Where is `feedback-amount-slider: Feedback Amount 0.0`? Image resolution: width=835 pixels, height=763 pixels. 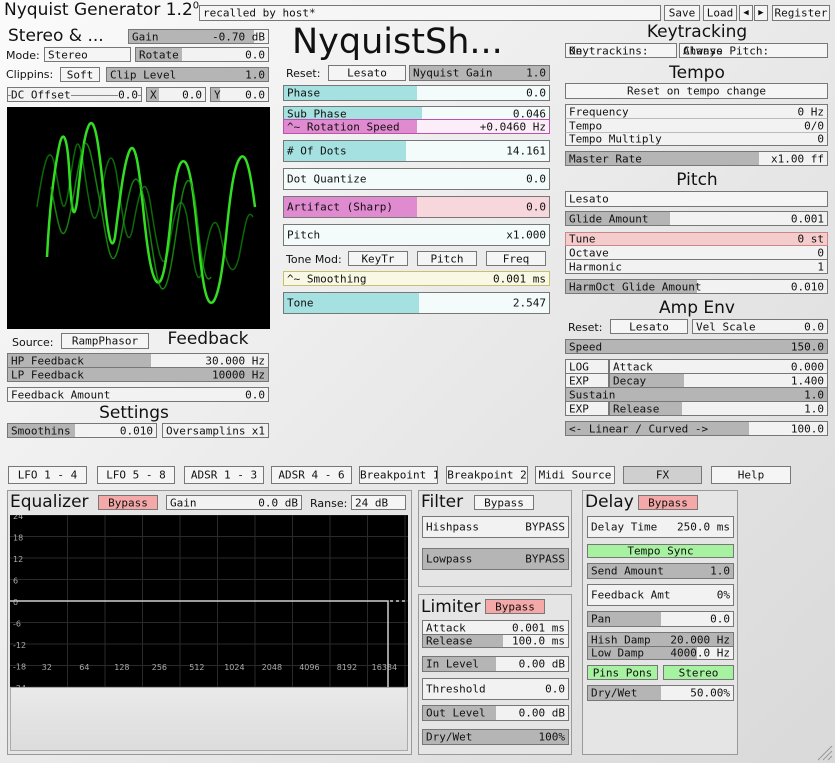 feedback-amount-slider: Feedback Amount 0.0 is located at coordinates (138, 394).